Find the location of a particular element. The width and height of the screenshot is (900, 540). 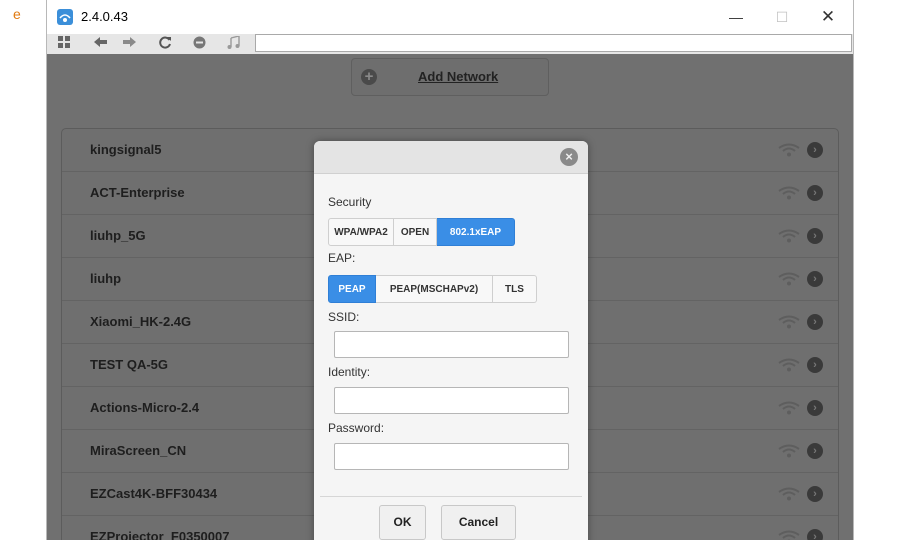

network-name: liuhp_5G is located at coordinates (118, 235).